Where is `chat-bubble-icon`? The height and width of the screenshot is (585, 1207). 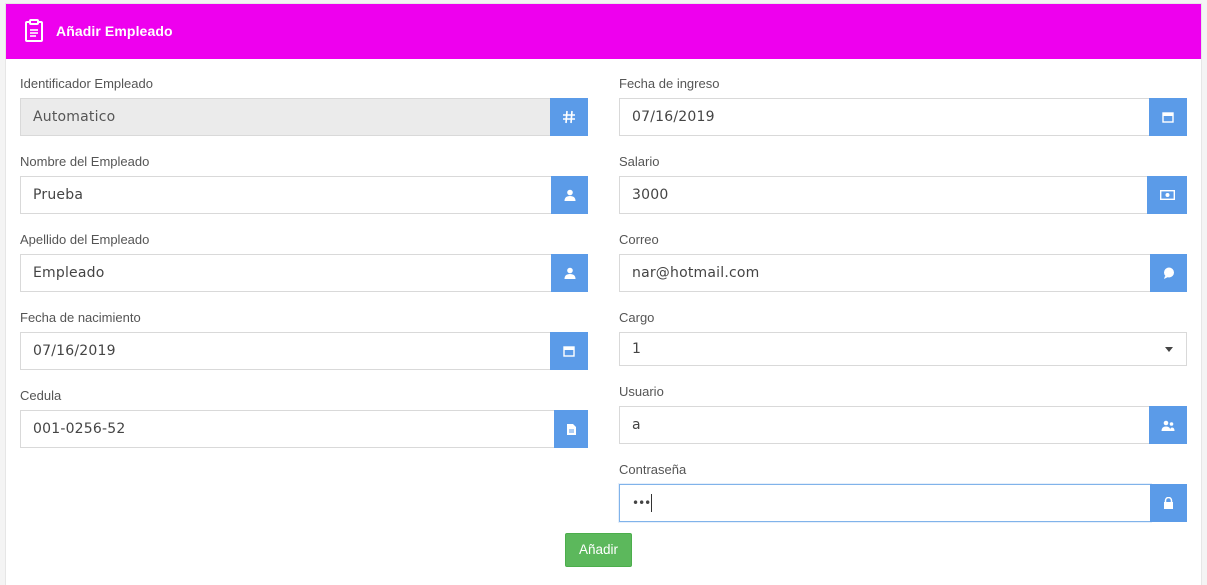
chat-bubble-icon is located at coordinates (1168, 273).